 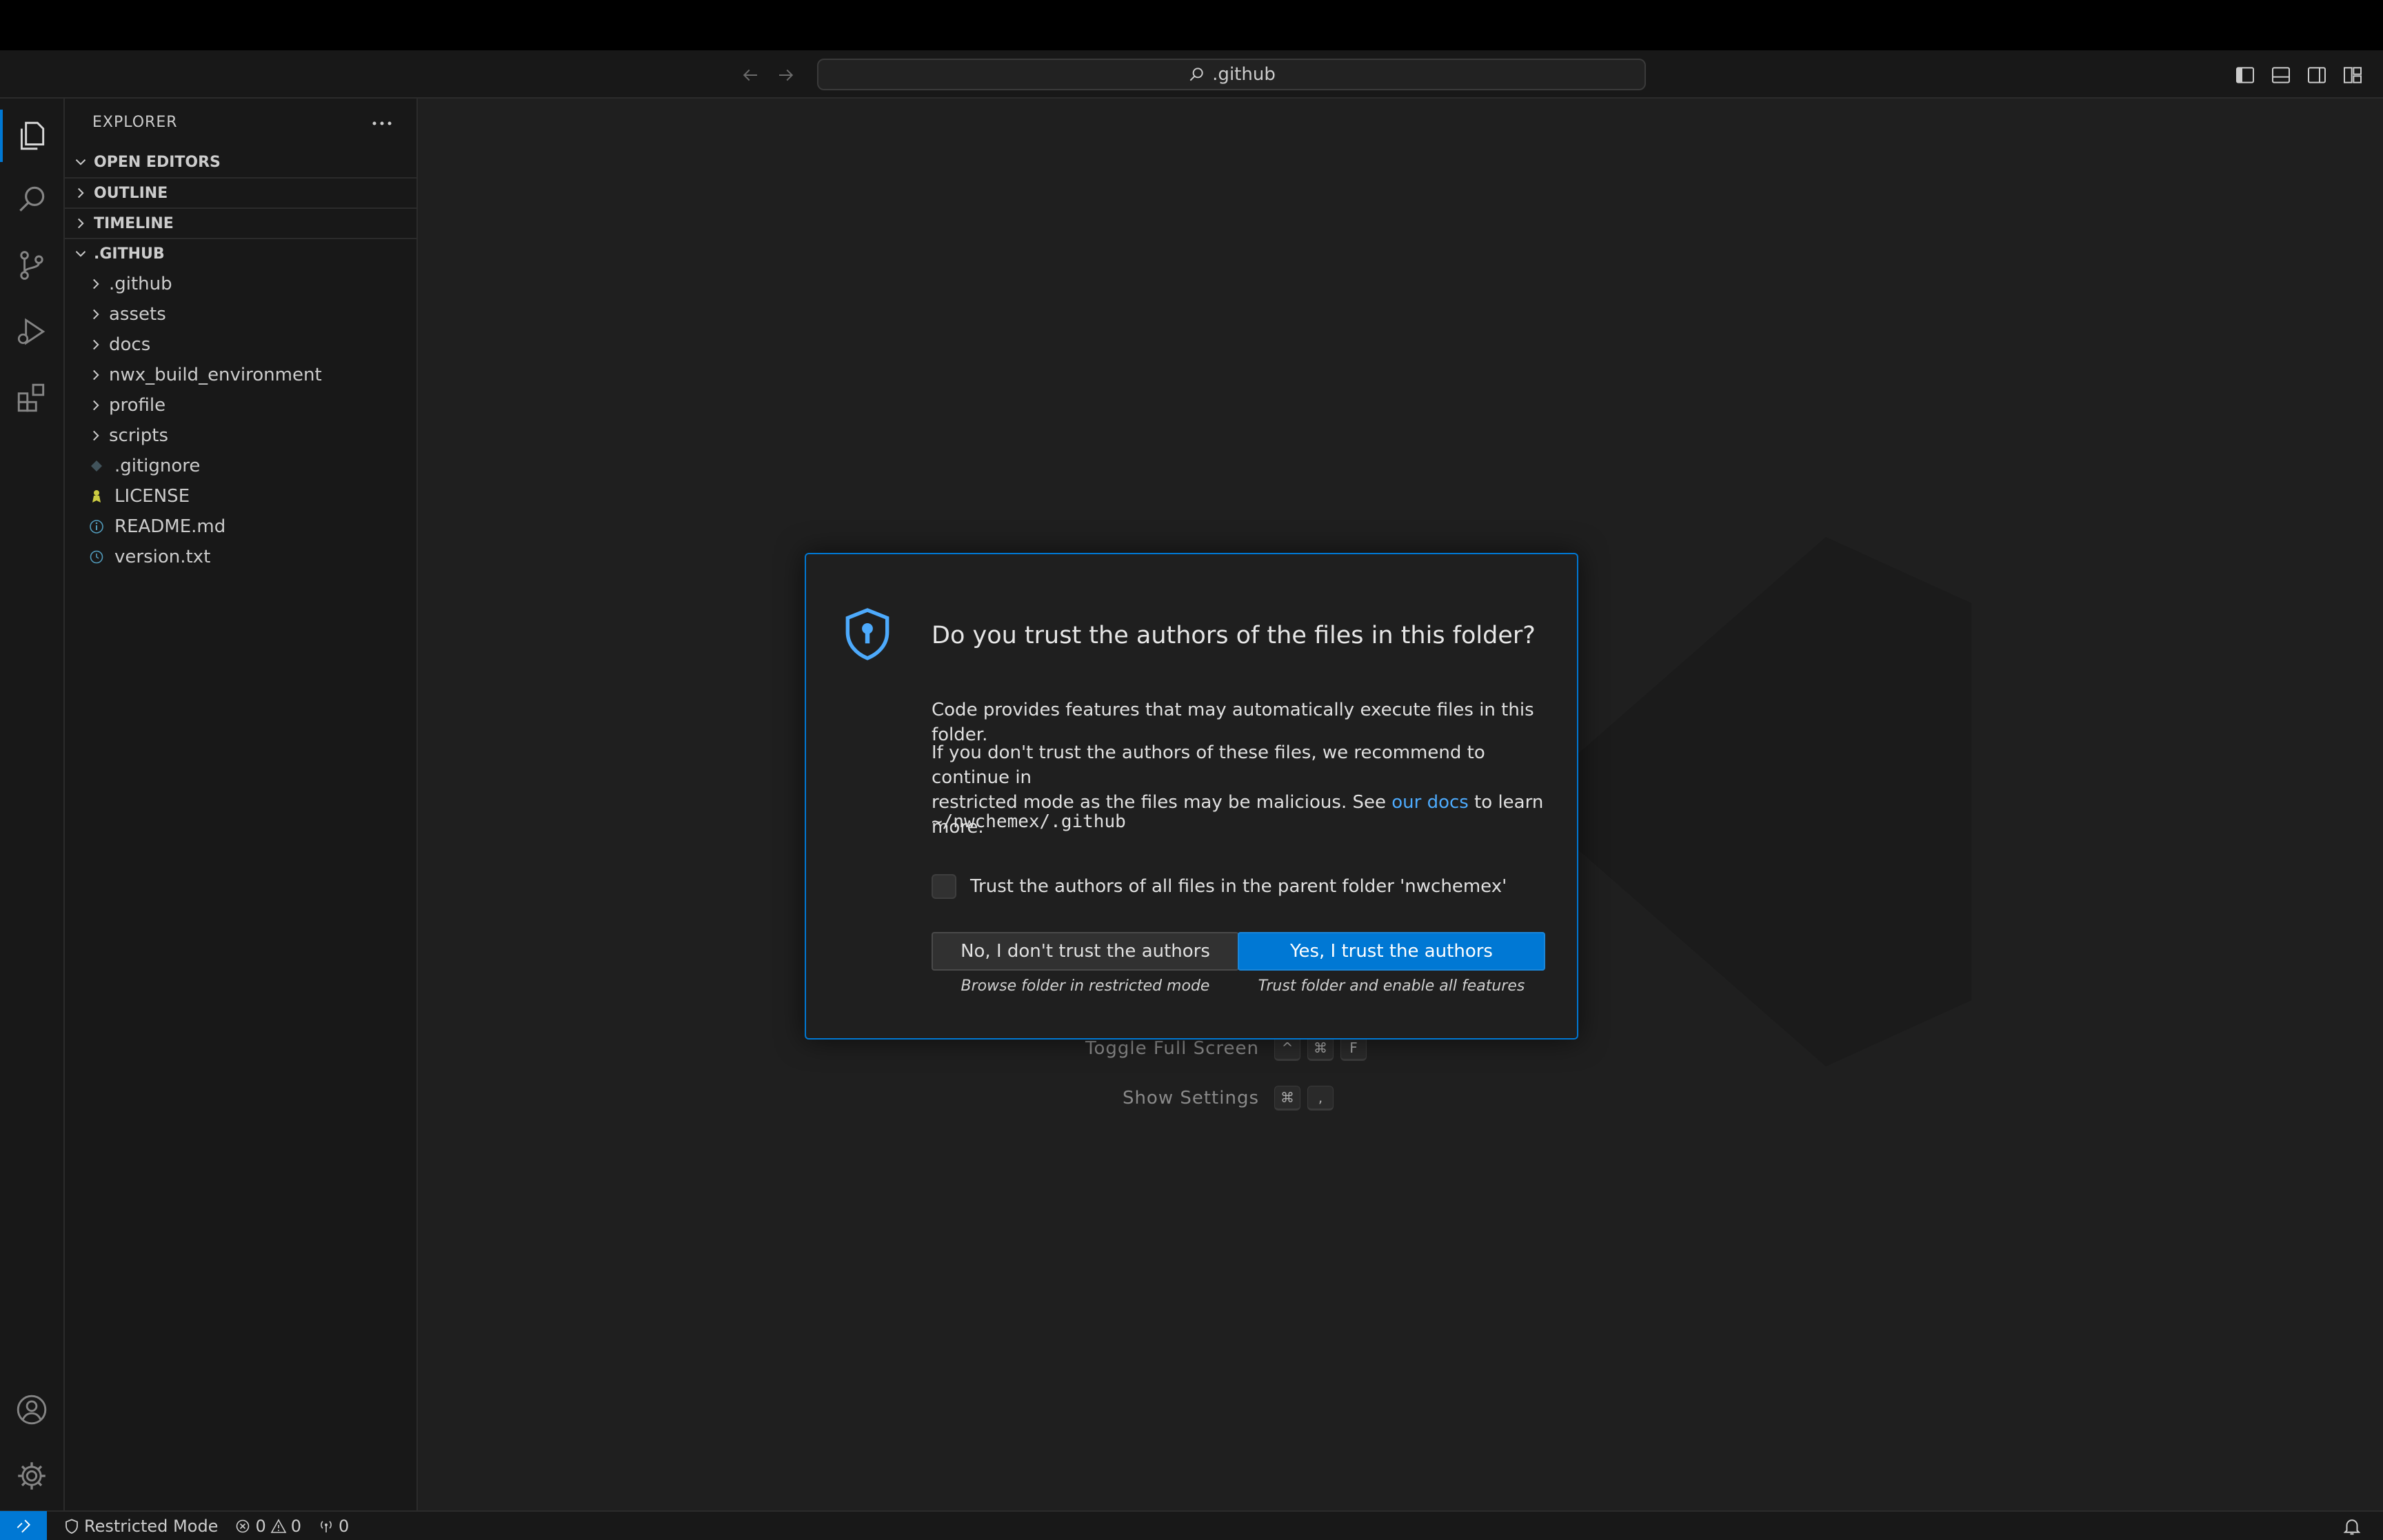 I want to click on warning-count: 0, so click(x=295, y=1526).